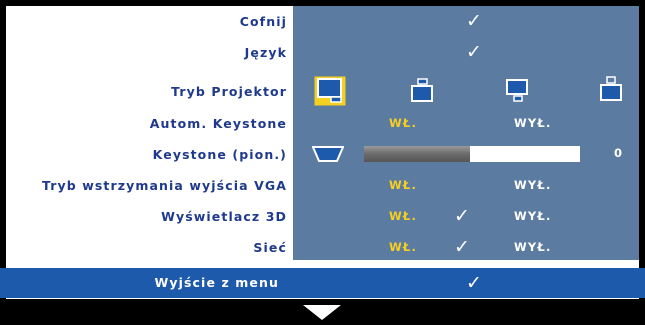 The width and height of the screenshot is (645, 325). What do you see at coordinates (330, 91) in the screenshot?
I see `front-desktop-icon` at bounding box center [330, 91].